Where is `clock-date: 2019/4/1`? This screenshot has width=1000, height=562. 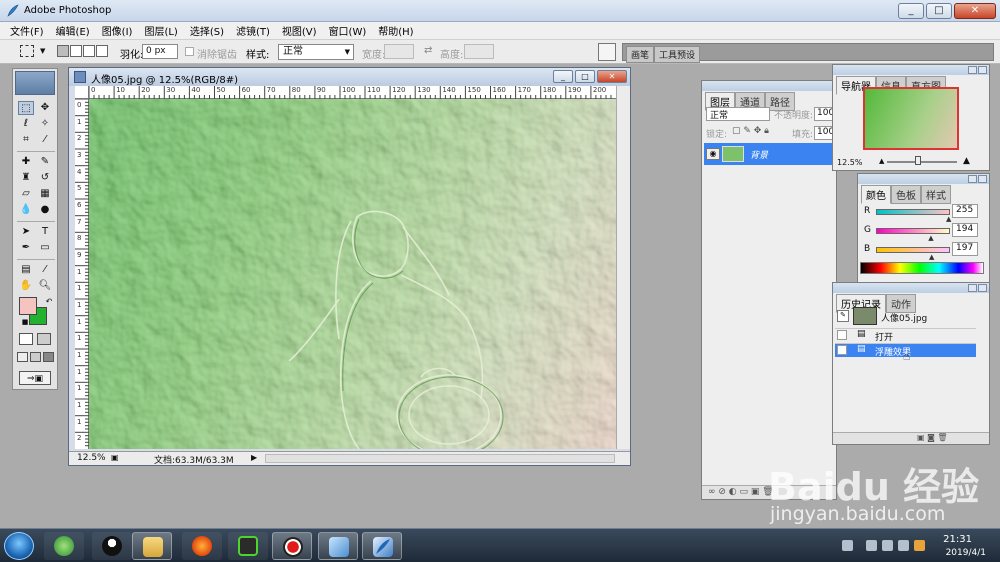 clock-date: 2019/4/1 is located at coordinates (966, 553).